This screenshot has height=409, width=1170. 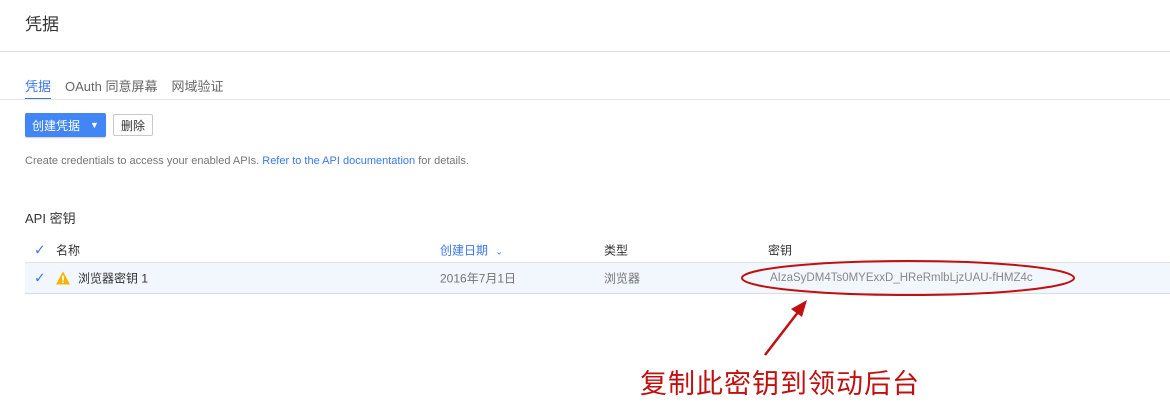 I want to click on column-created-date: 创建日期 ⌄, so click(x=471, y=249).